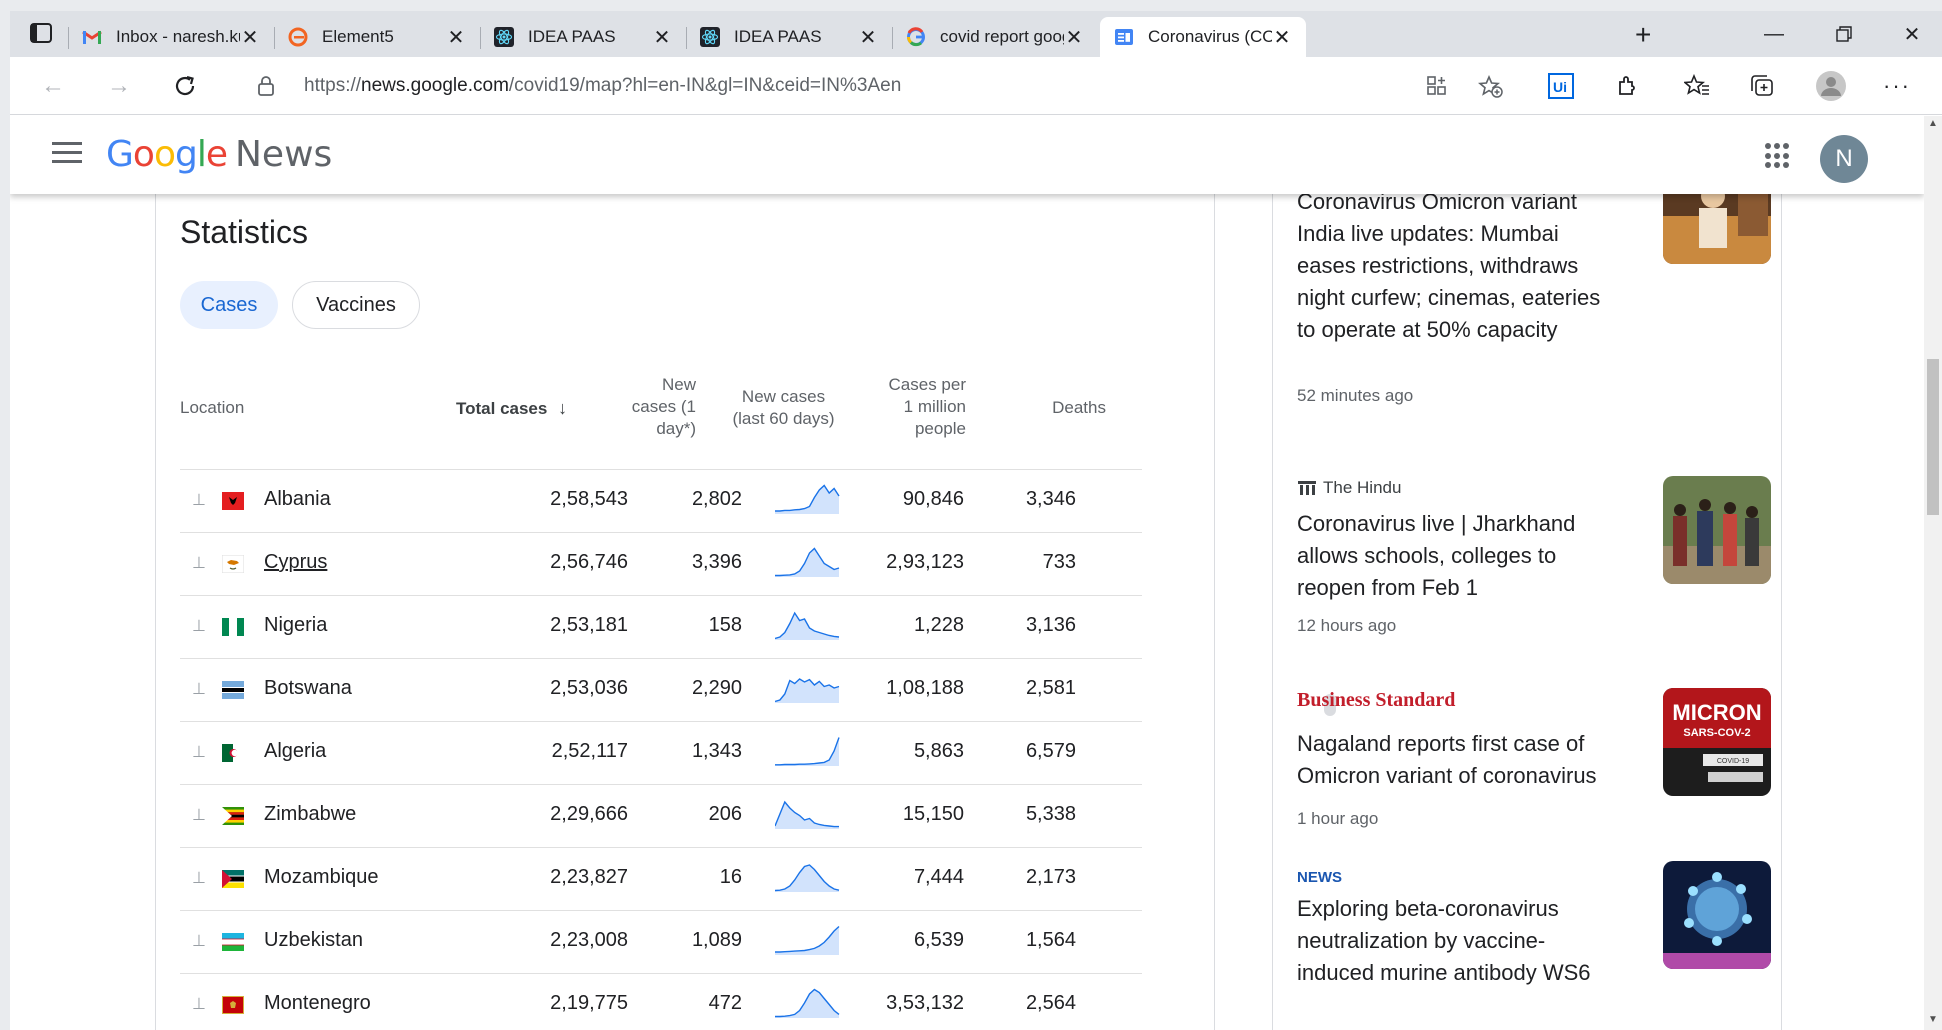 Image resolution: width=1942 pixels, height=1030 pixels. I want to click on favorites-icon, so click(1697, 86).